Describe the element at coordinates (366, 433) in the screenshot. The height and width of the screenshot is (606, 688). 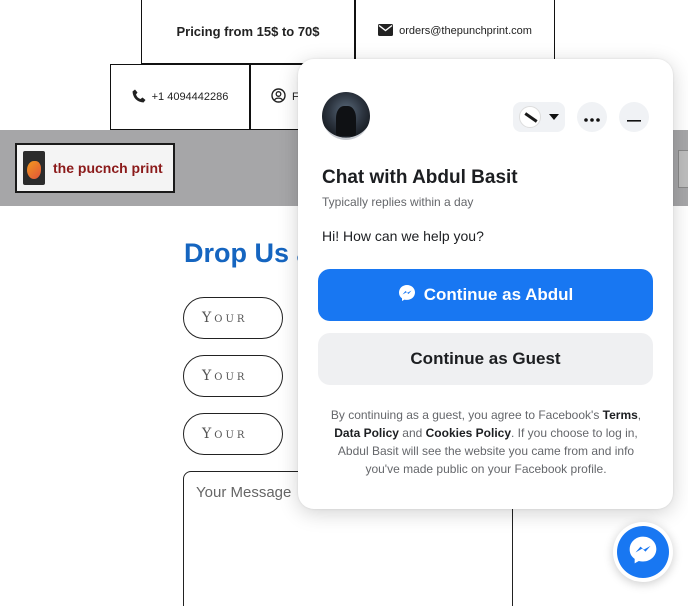
I see `data-policy-link: Data Policy` at that location.